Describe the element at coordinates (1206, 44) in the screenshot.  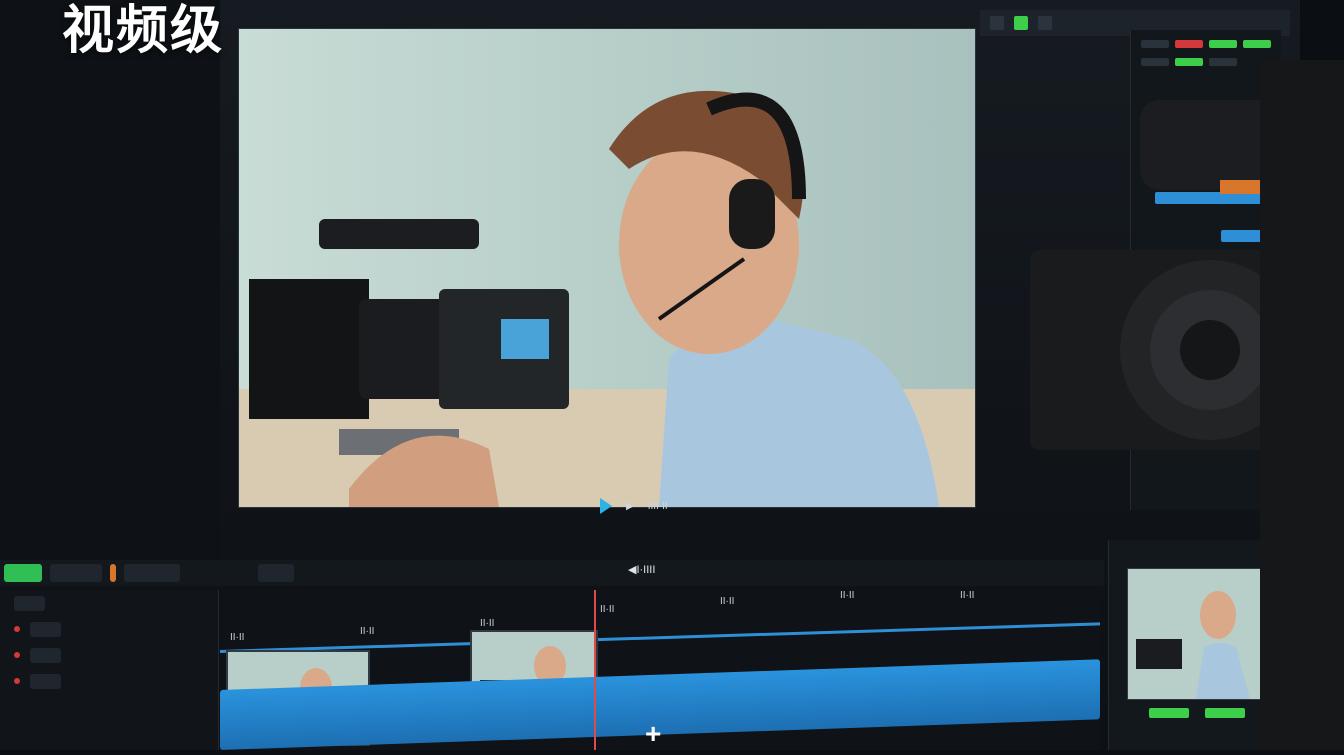
I see `audio-meter-row` at that location.